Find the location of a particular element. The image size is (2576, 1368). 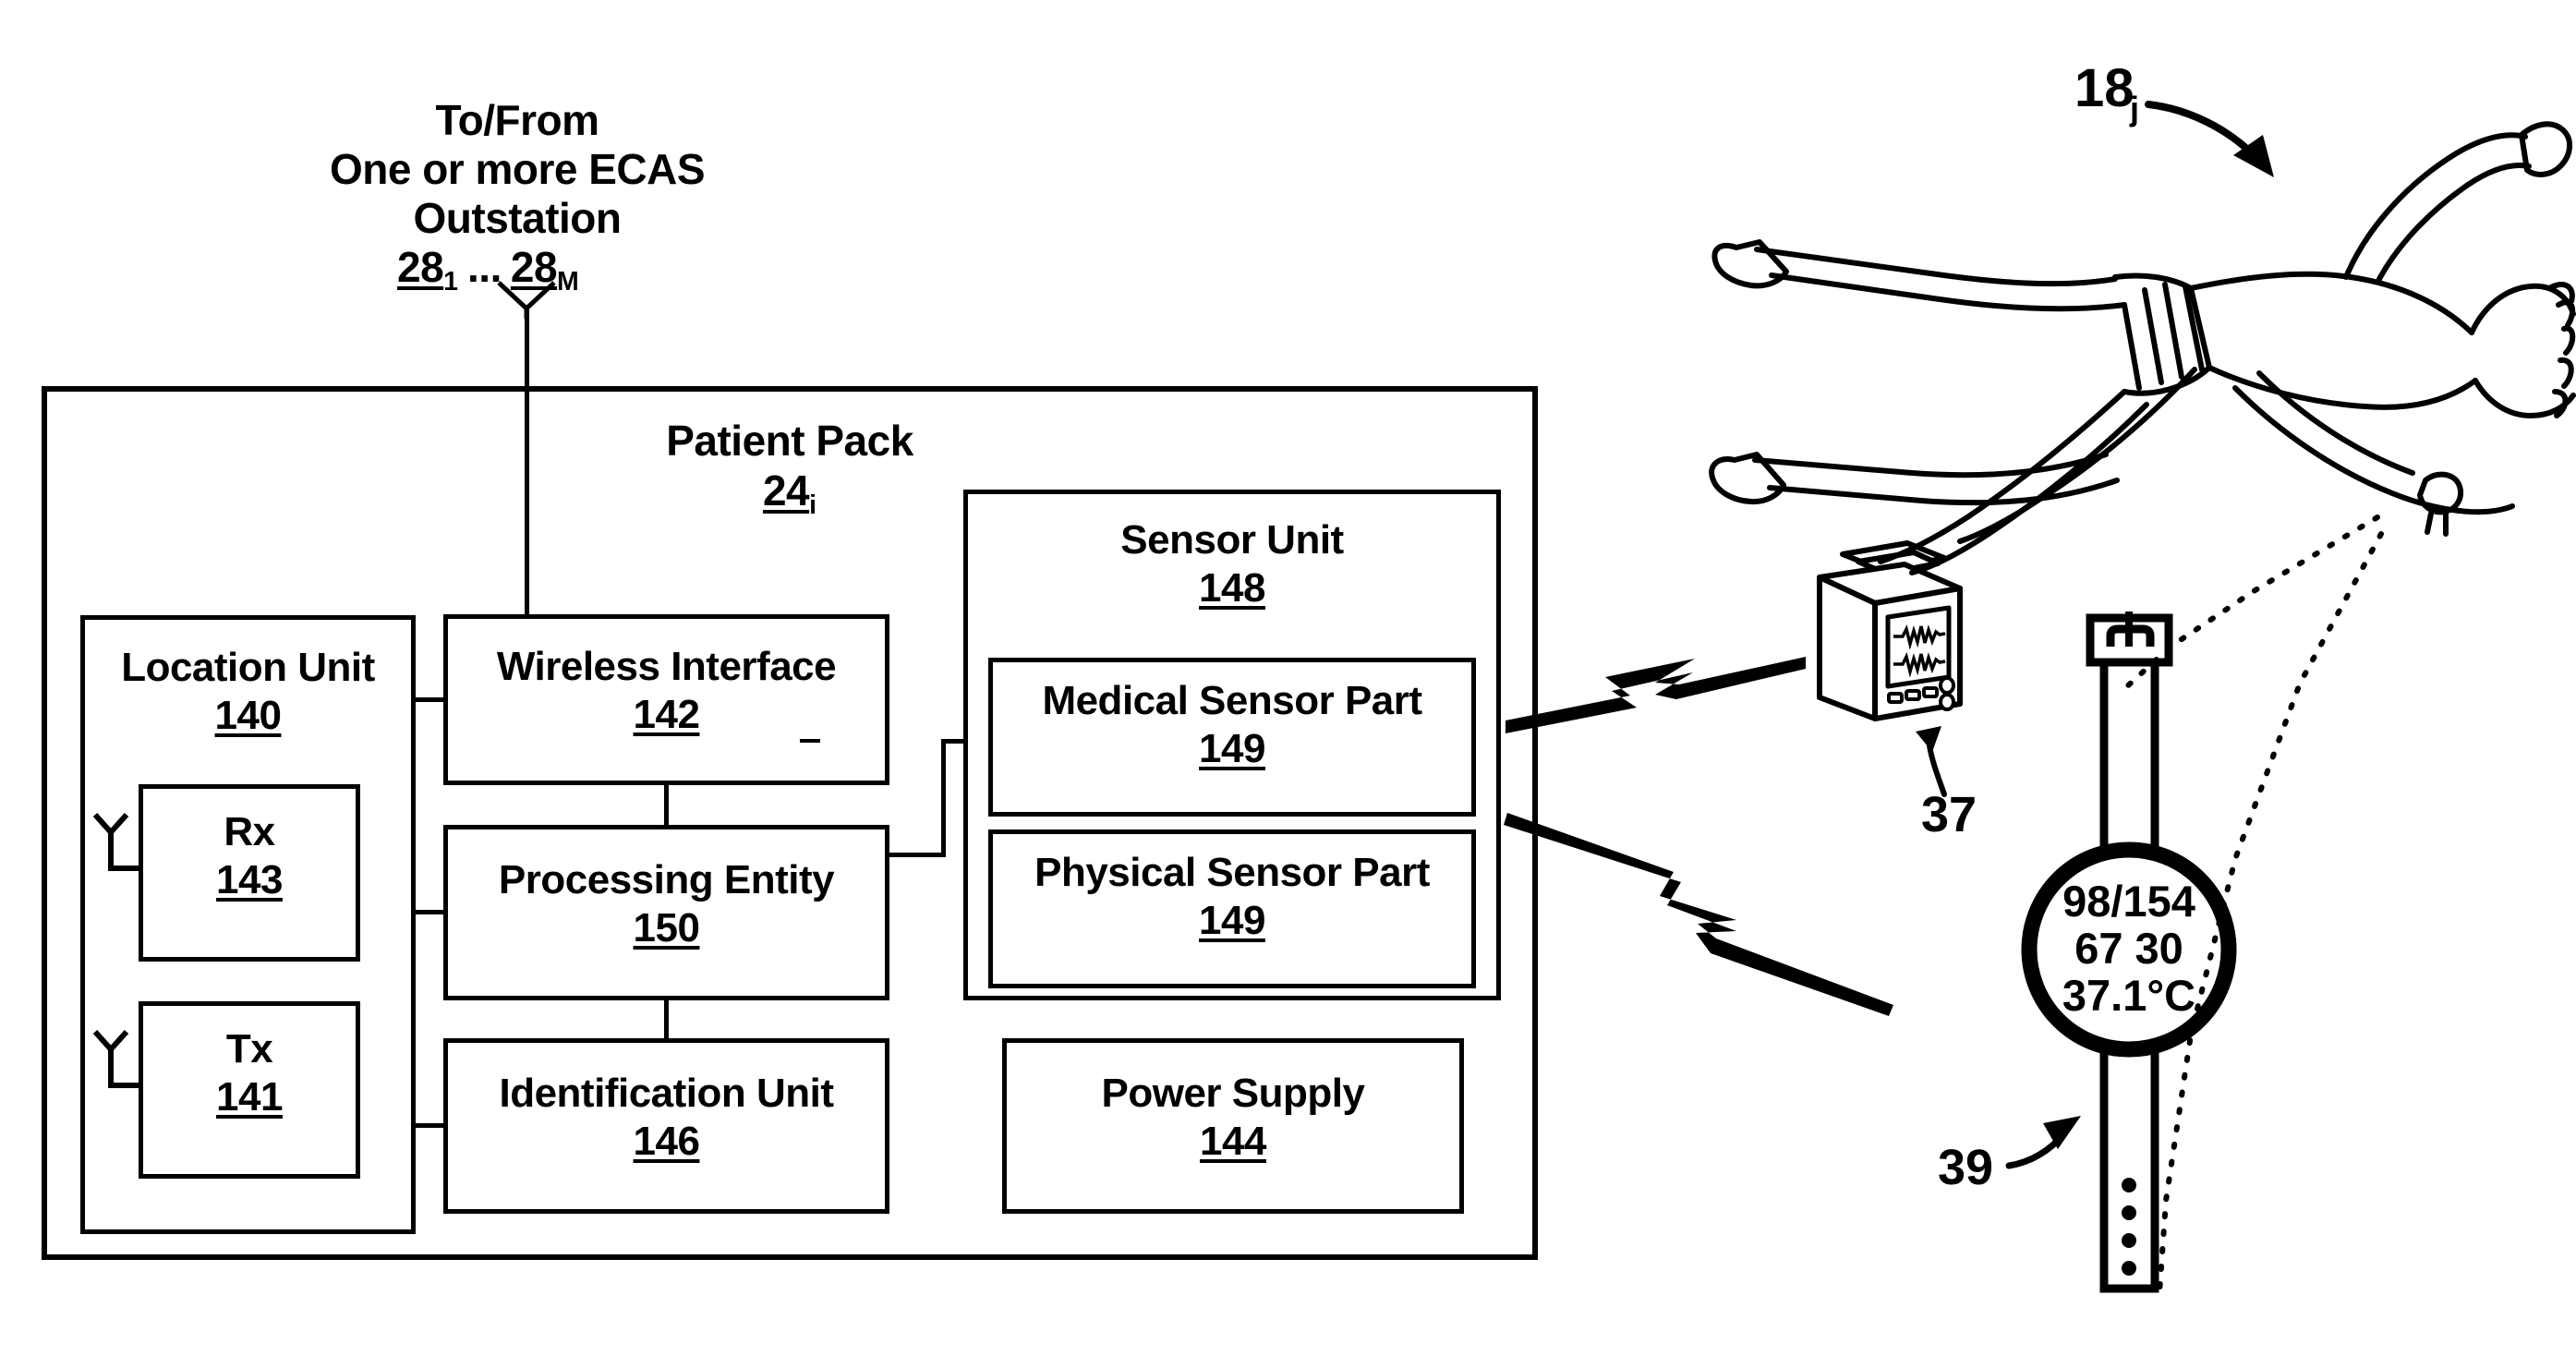

link-processing-to-sensor-v is located at coordinates (943, 798).